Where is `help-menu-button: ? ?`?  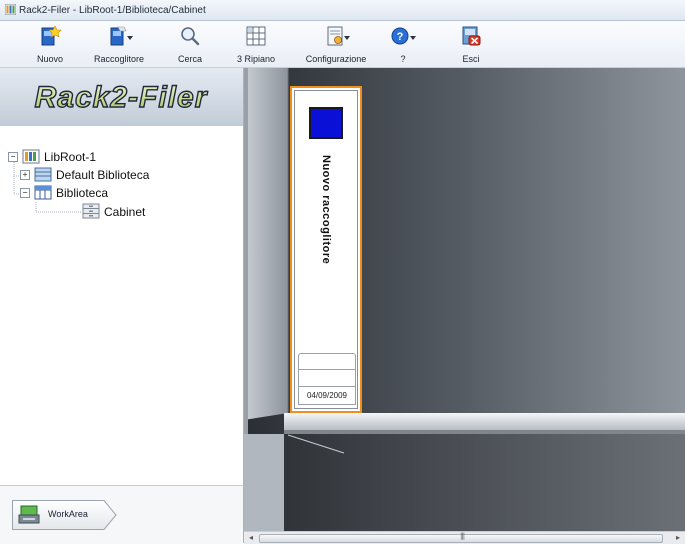
help-menu-button: ? ? is located at coordinates (403, 44).